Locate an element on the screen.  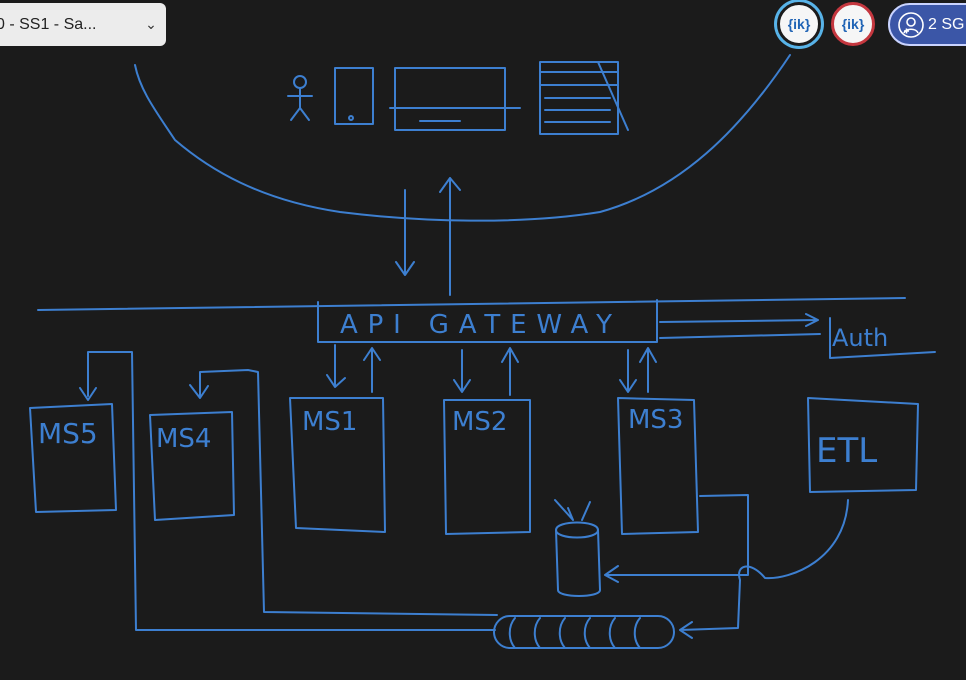
gateway-rail is located at coordinates (471, 304).